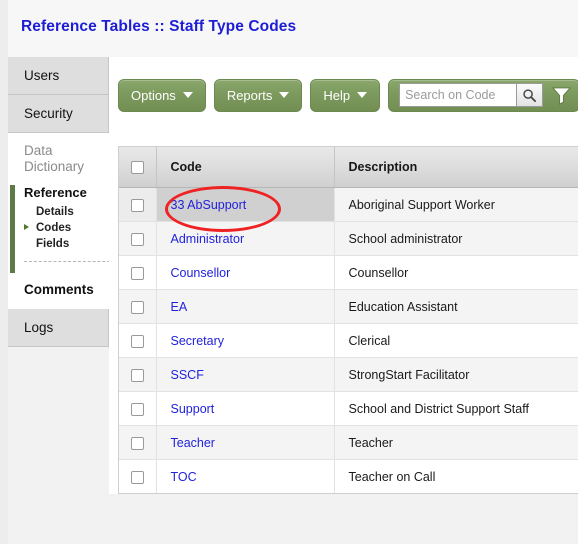  What do you see at coordinates (245, 340) in the screenshot?
I see `cell-code: Secretary` at bounding box center [245, 340].